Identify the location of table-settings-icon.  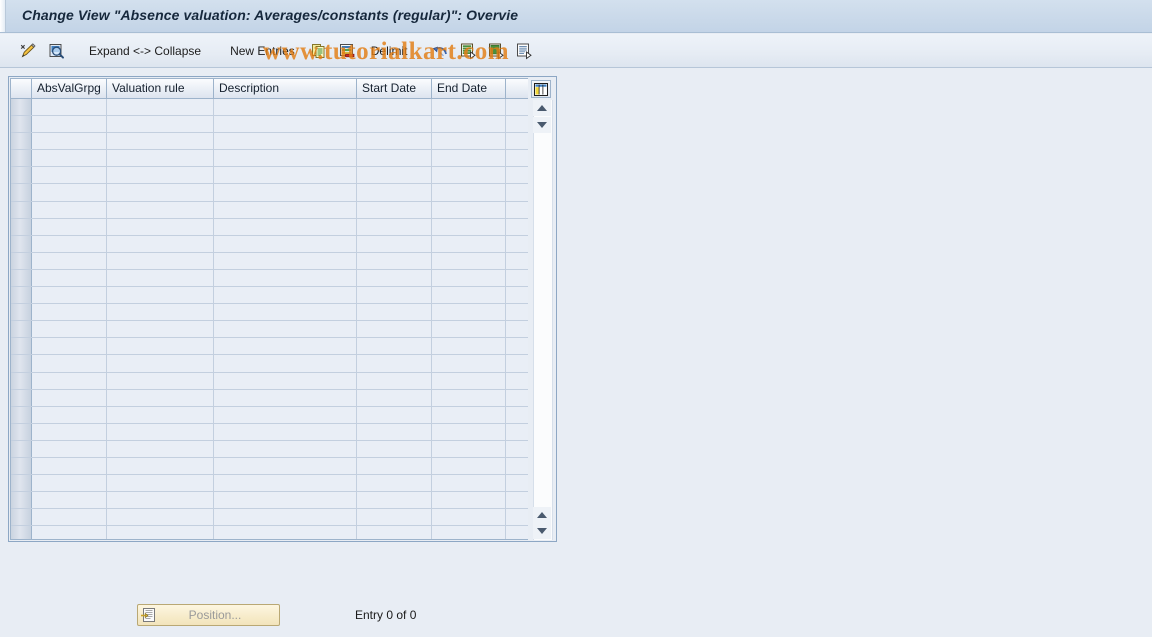
(541, 89).